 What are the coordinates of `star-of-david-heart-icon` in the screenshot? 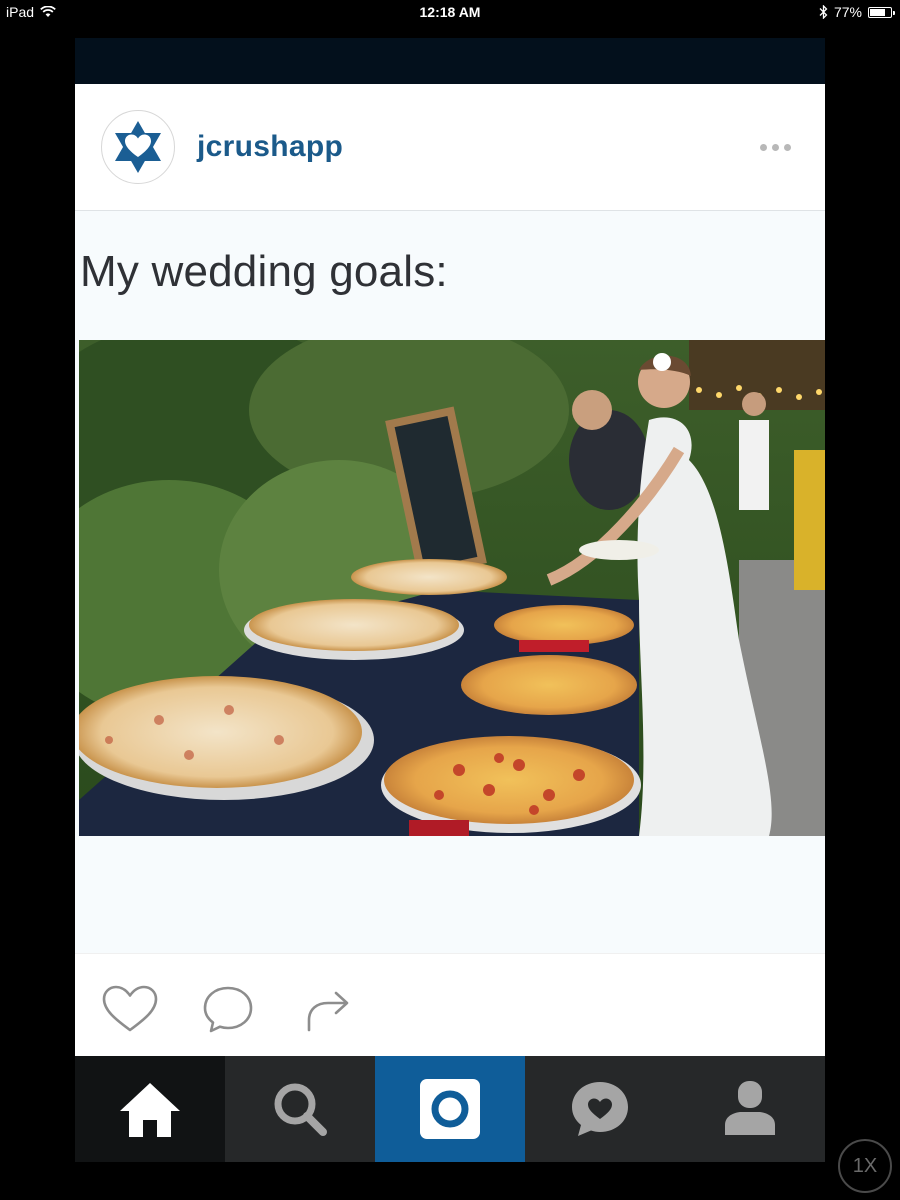 It's located at (138, 147).